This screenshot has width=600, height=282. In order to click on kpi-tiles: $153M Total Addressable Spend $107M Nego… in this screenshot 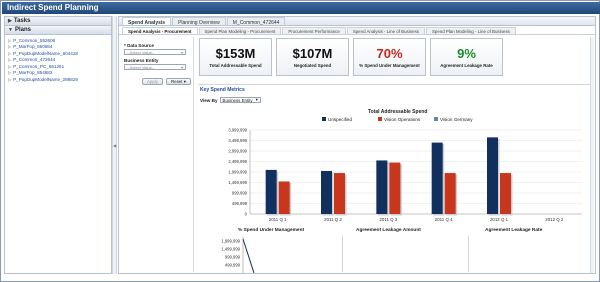, I will do `click(351, 57)`.